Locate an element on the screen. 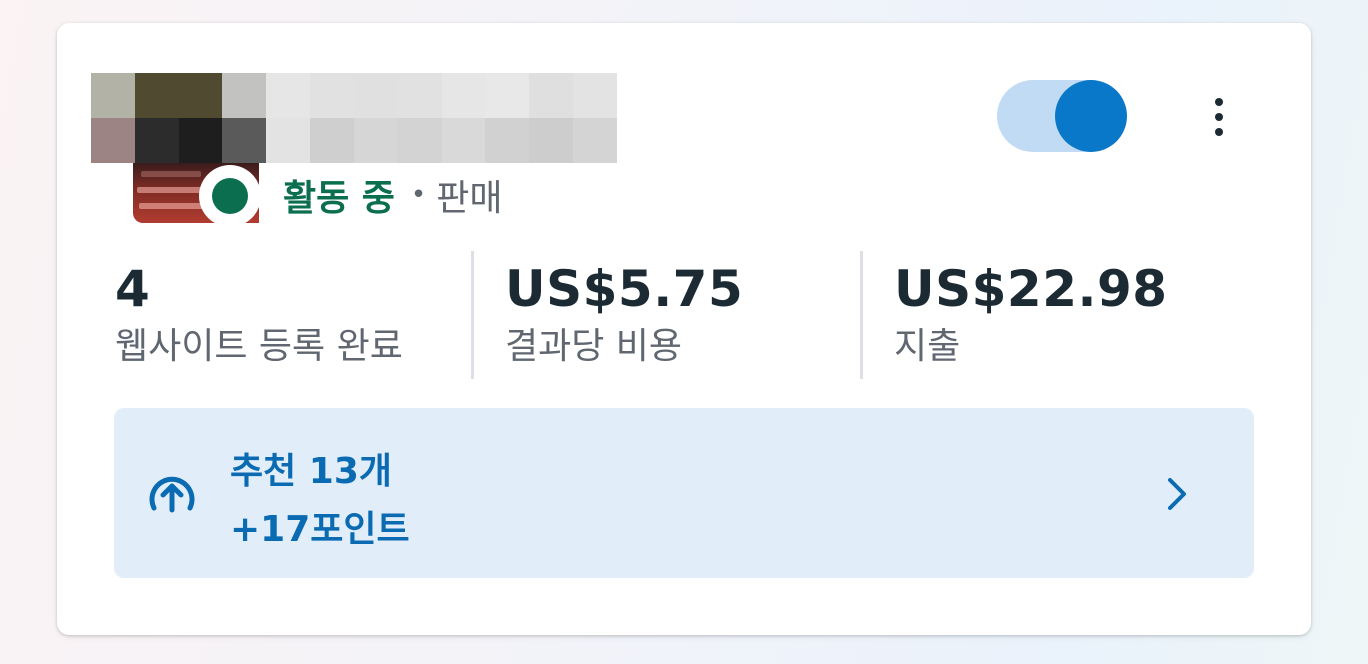  chevron-right-icon is located at coordinates (1177, 494).